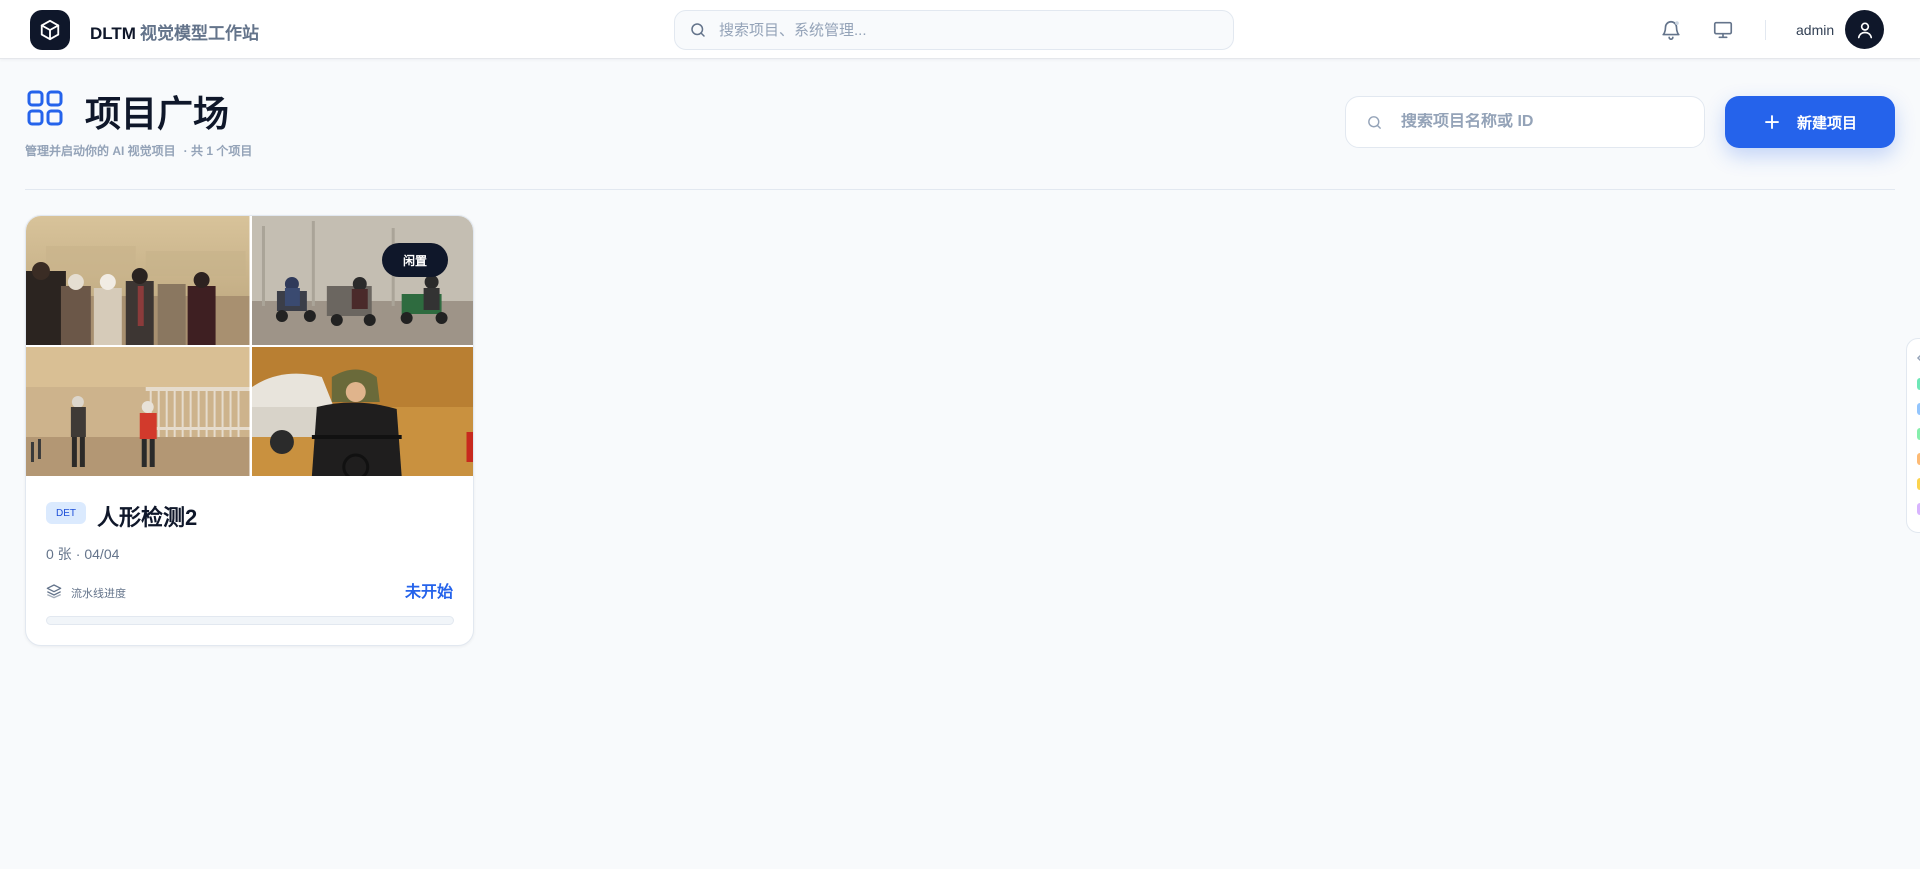 This screenshot has width=1920, height=869. What do you see at coordinates (82, 554) in the screenshot?
I see `project-meta: 0 张 · 04/04` at bounding box center [82, 554].